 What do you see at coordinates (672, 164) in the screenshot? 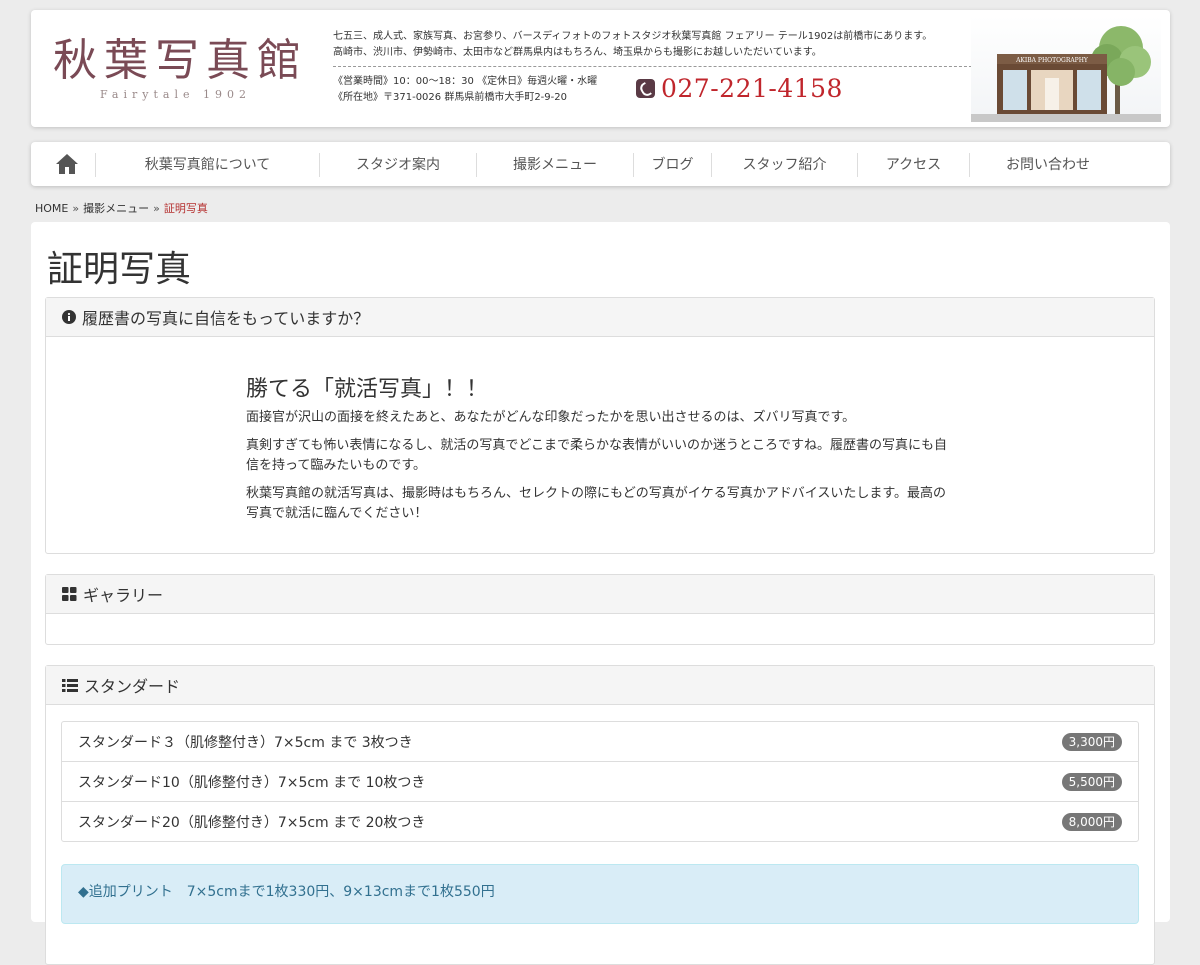
I see `nav-blog: ブログ` at bounding box center [672, 164].